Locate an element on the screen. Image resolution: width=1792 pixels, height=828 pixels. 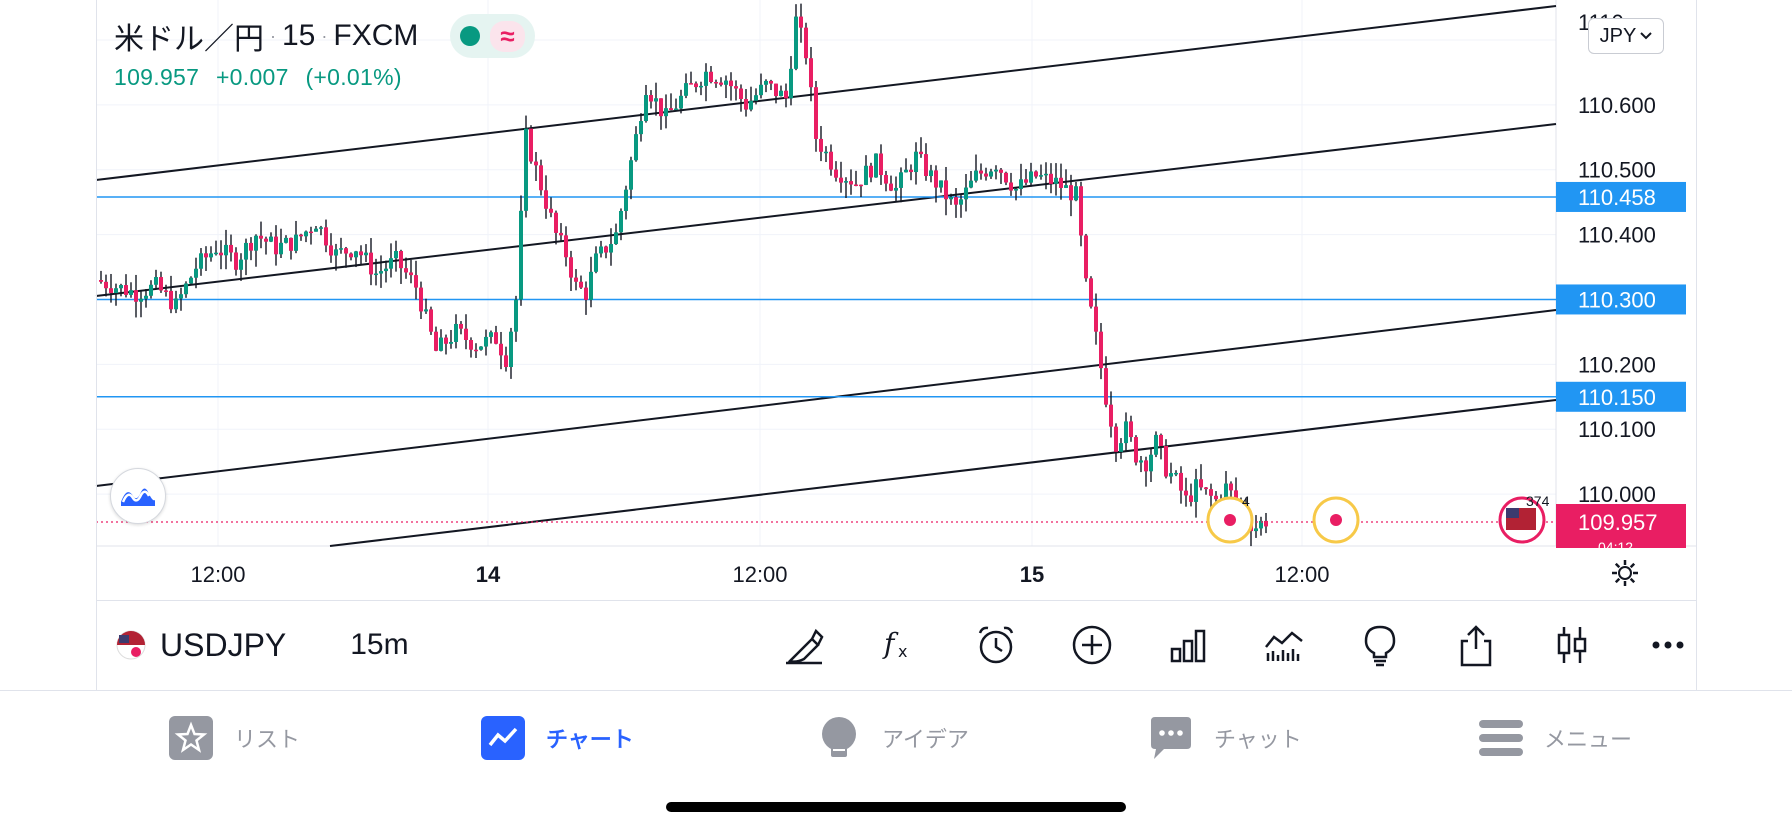
chart-settings-gear-icon is located at coordinates (1625, 573).